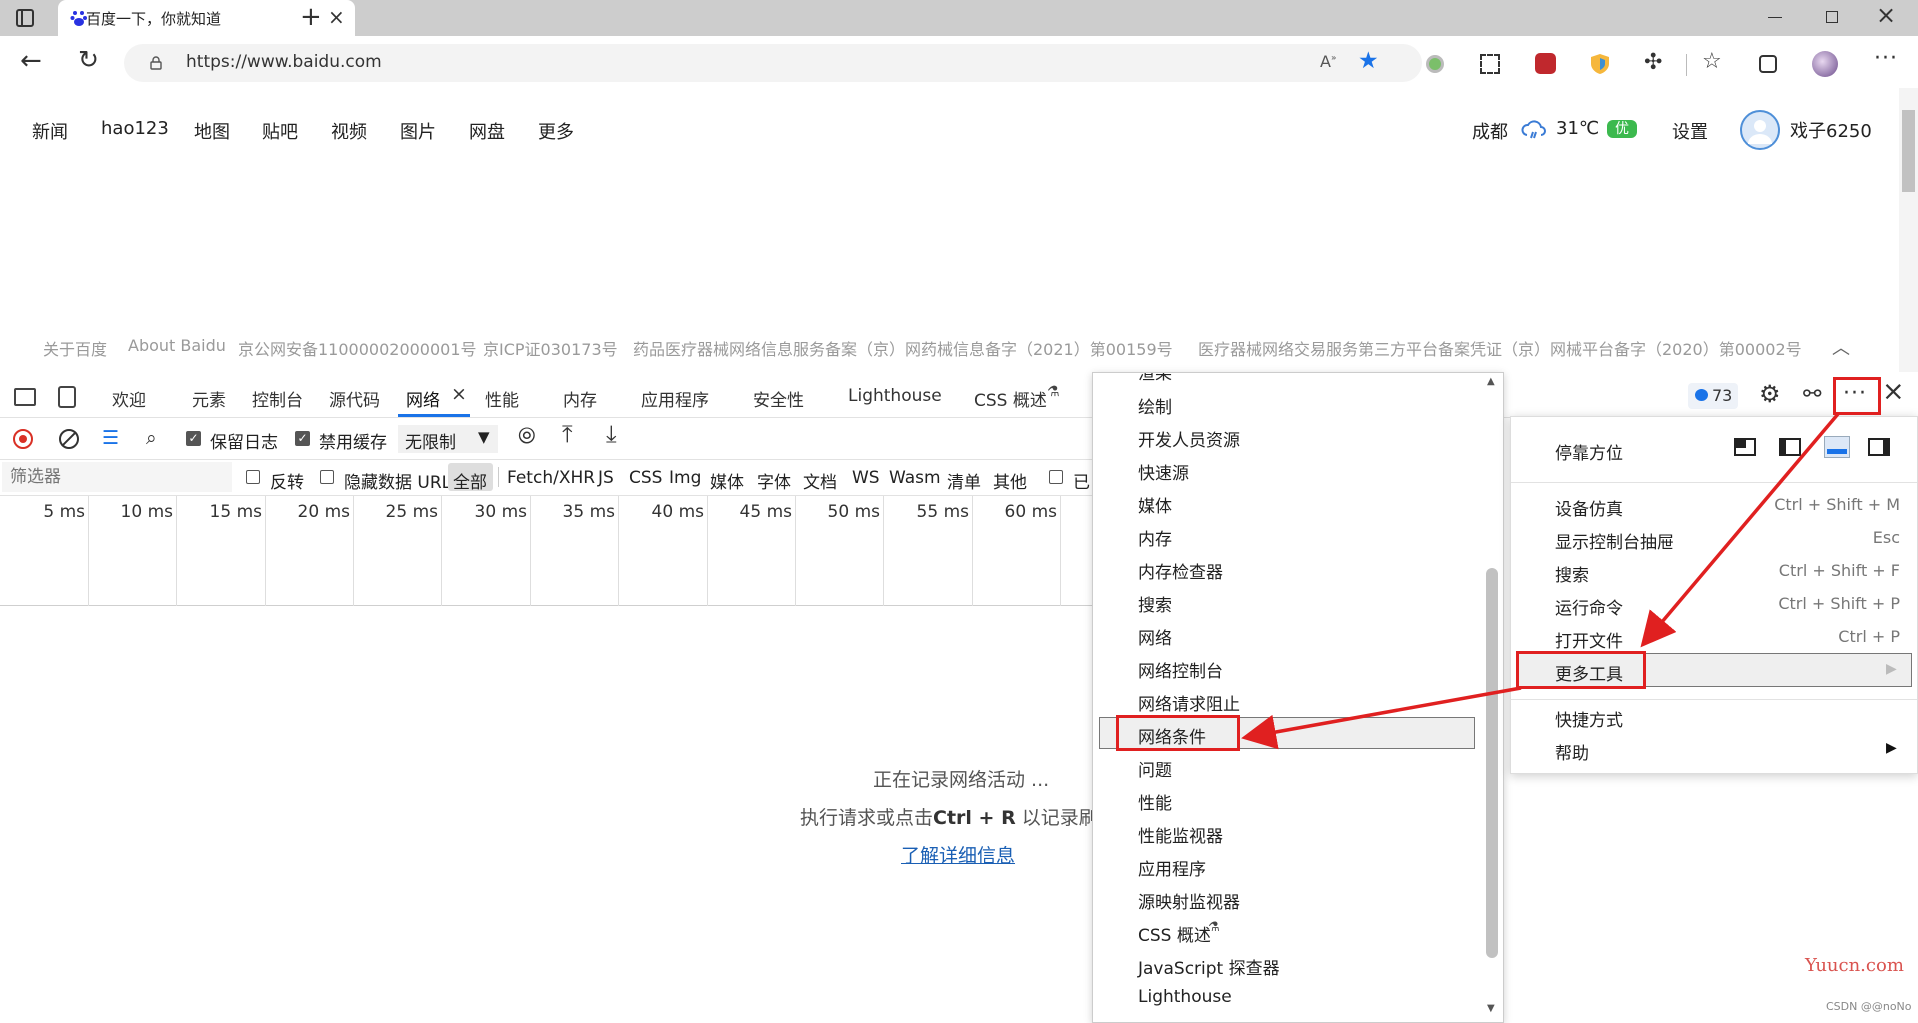 The image size is (1918, 1023). Describe the element at coordinates (1854, 965) in the screenshot. I see `watermark-site: Yuucn.com` at that location.